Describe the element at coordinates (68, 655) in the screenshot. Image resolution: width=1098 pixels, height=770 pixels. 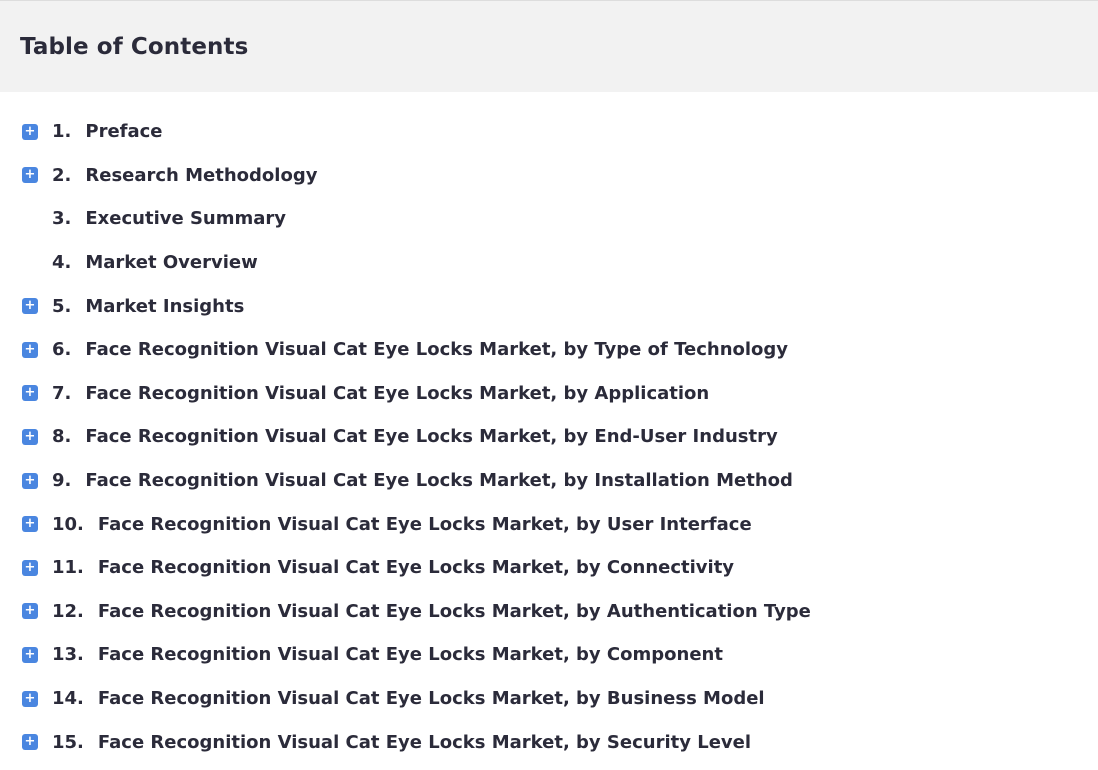
I see `toc-item-number: 13.` at that location.